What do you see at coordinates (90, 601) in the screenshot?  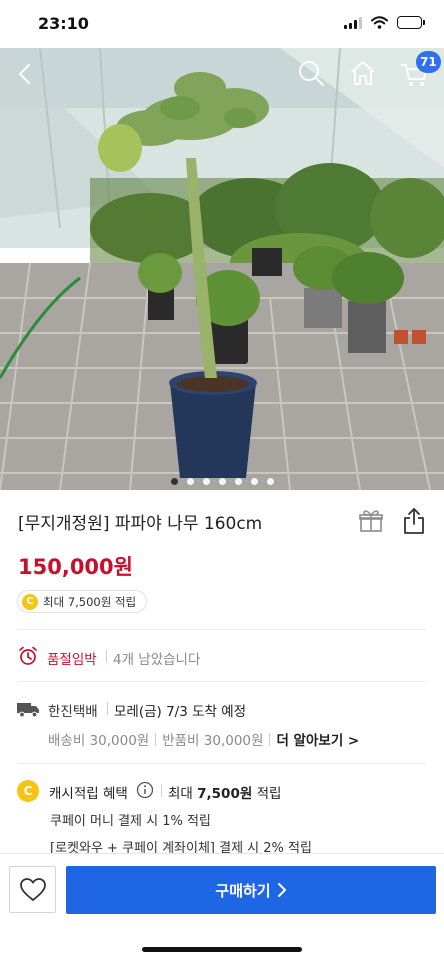 I see `reward-text: 최대 7,500원 적립` at bounding box center [90, 601].